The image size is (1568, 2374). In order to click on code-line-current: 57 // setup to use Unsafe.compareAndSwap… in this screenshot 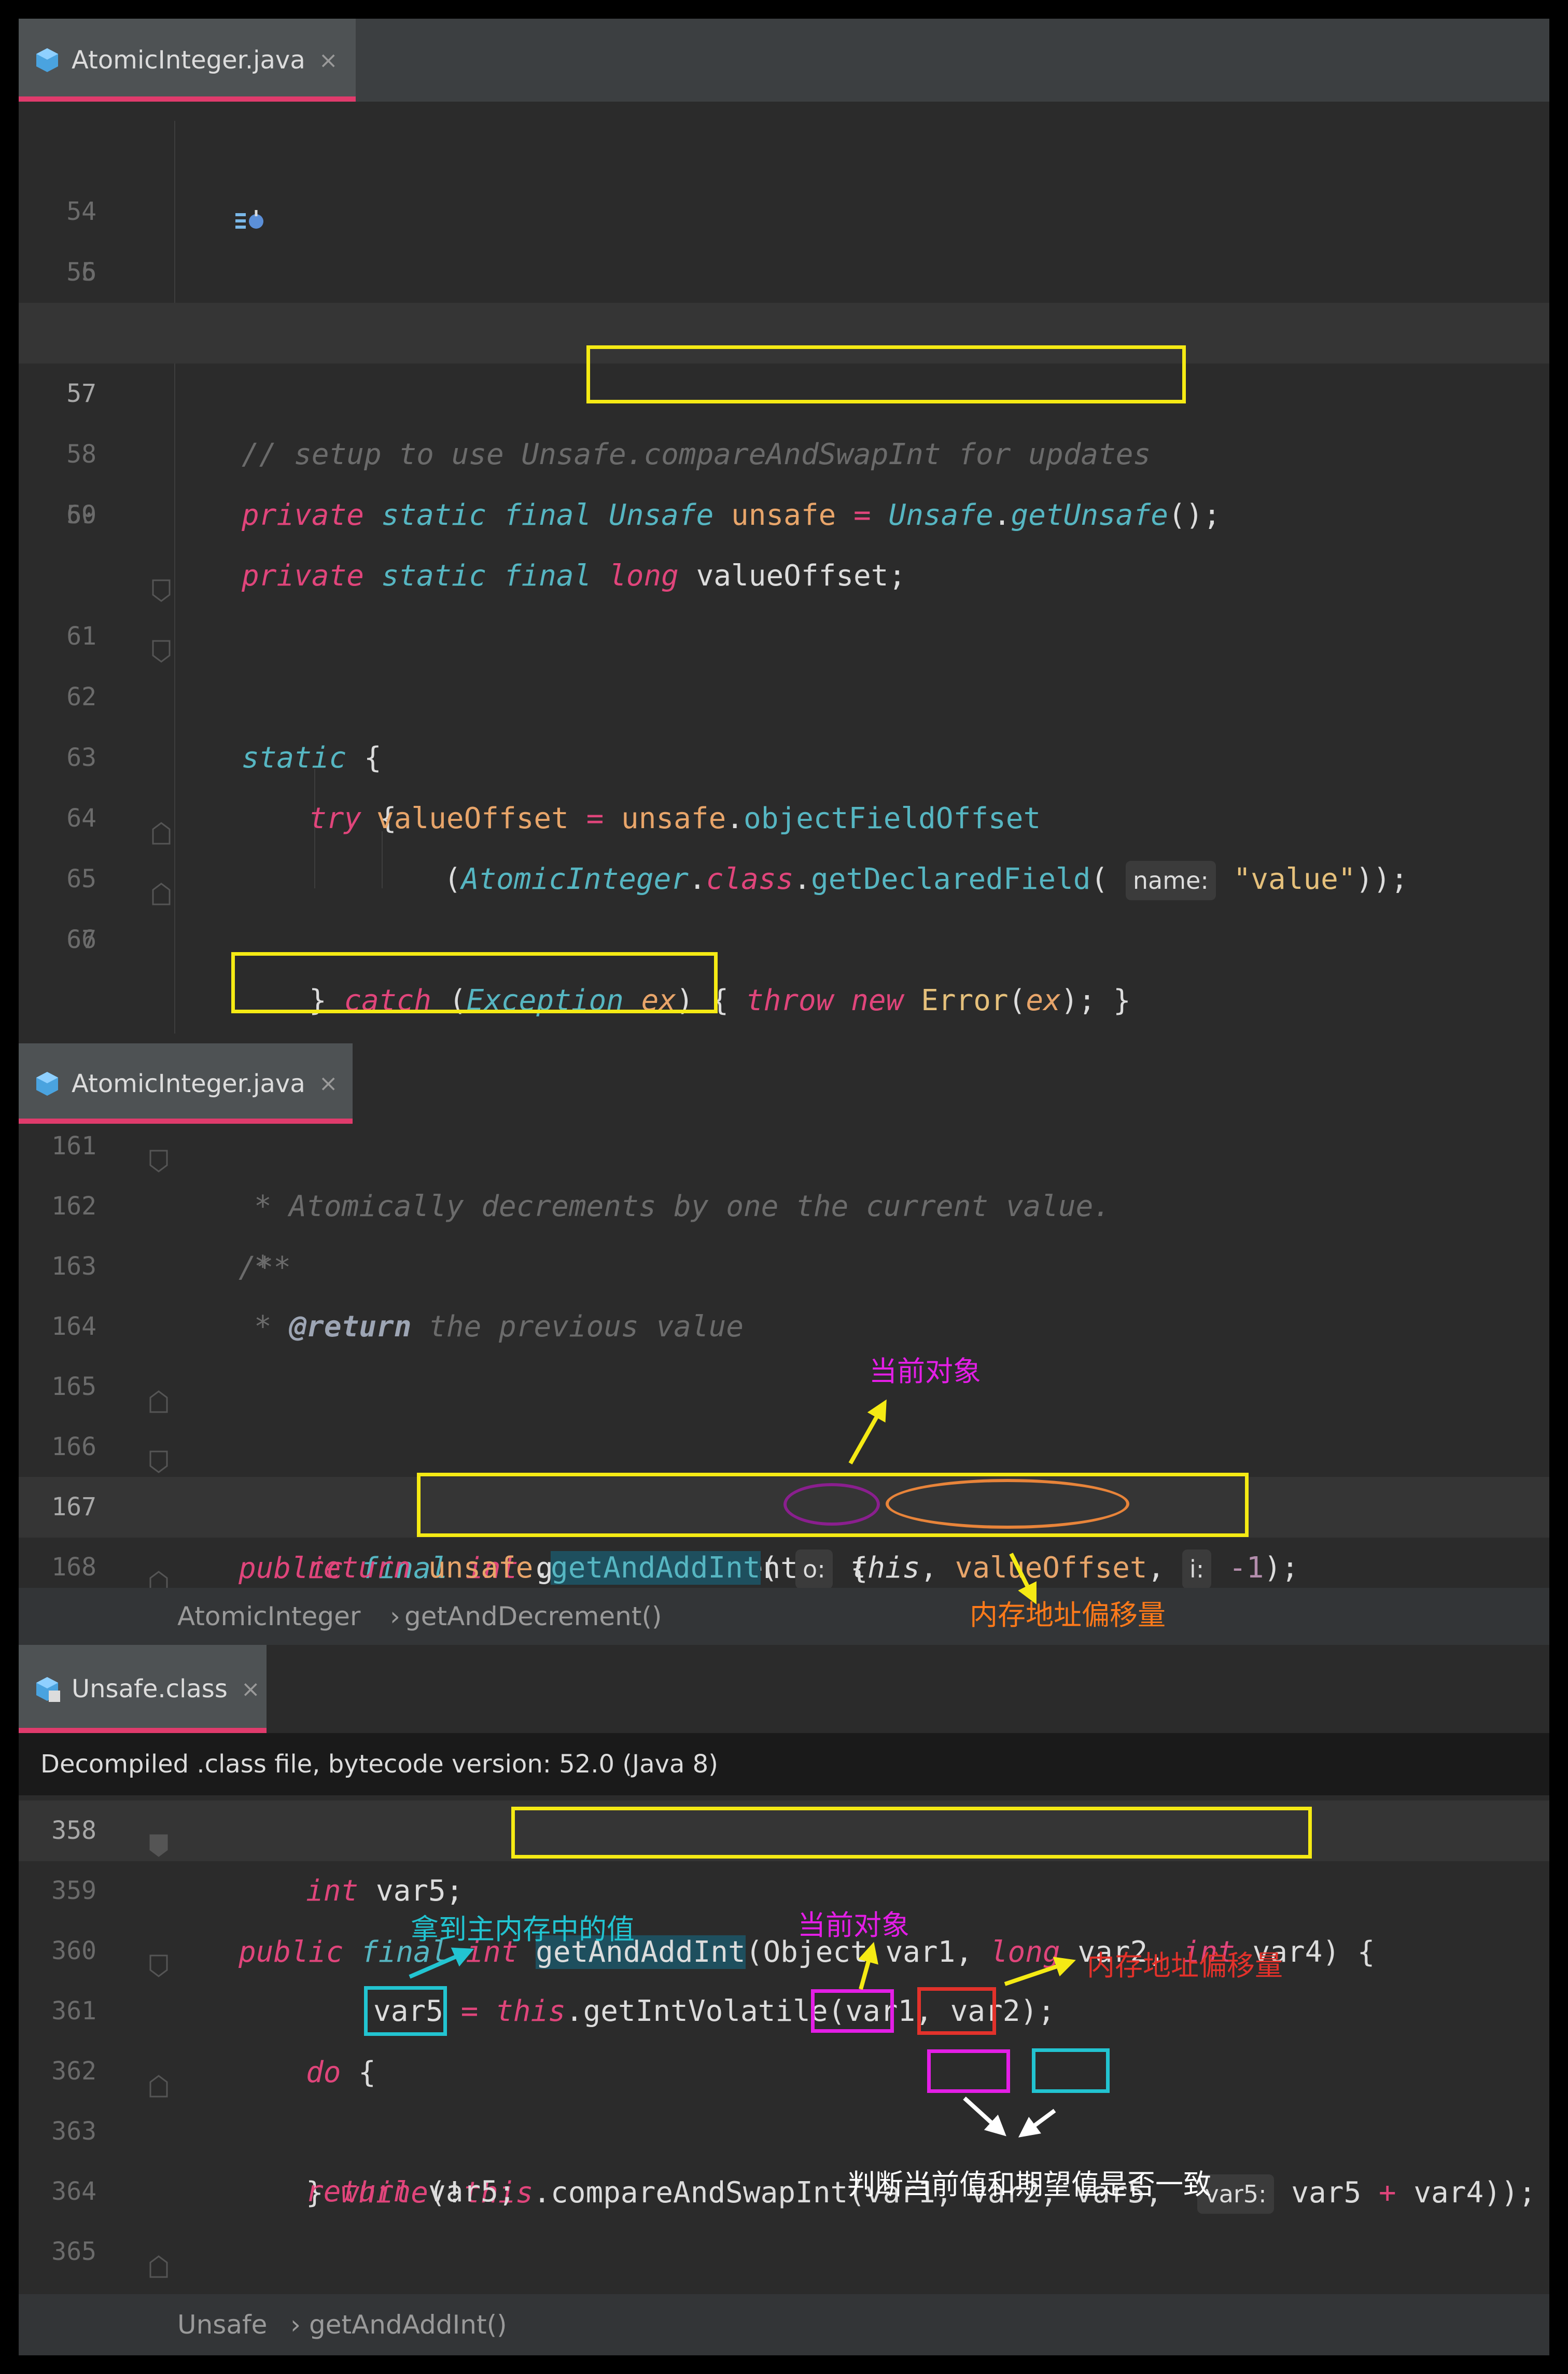, I will do `click(784, 387)`.